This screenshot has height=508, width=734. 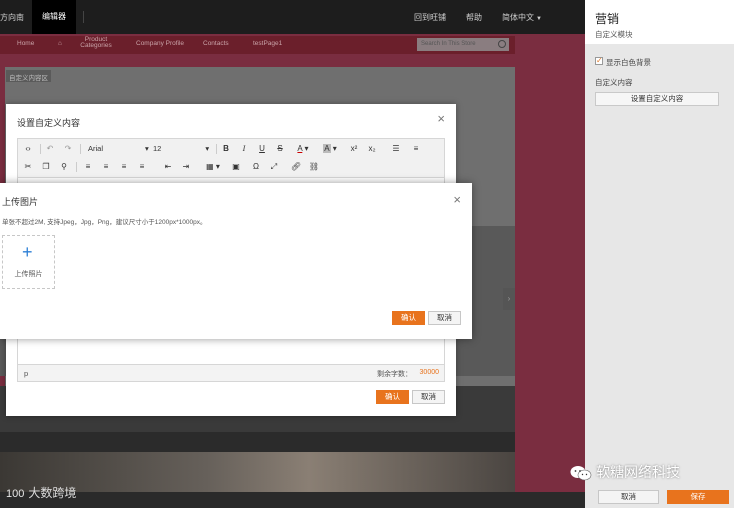 I want to click on unlink-icon: ⛓︎, so click(x=314, y=167).